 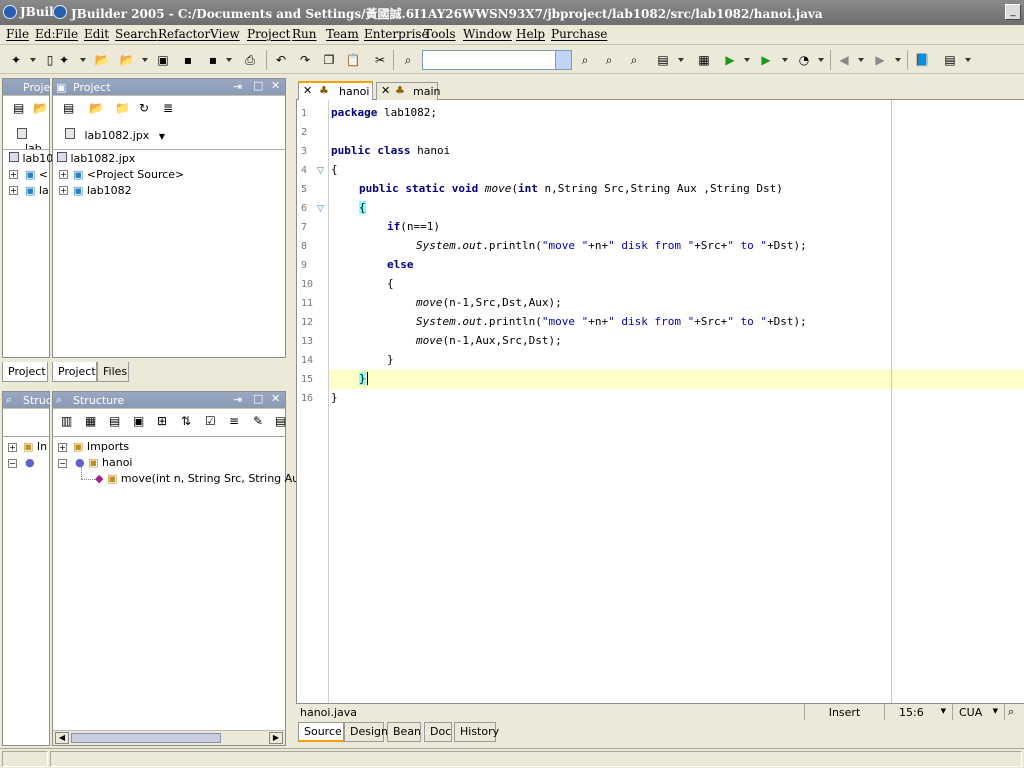 What do you see at coordinates (114, 421) in the screenshot?
I see `expand-icon: ▤` at bounding box center [114, 421].